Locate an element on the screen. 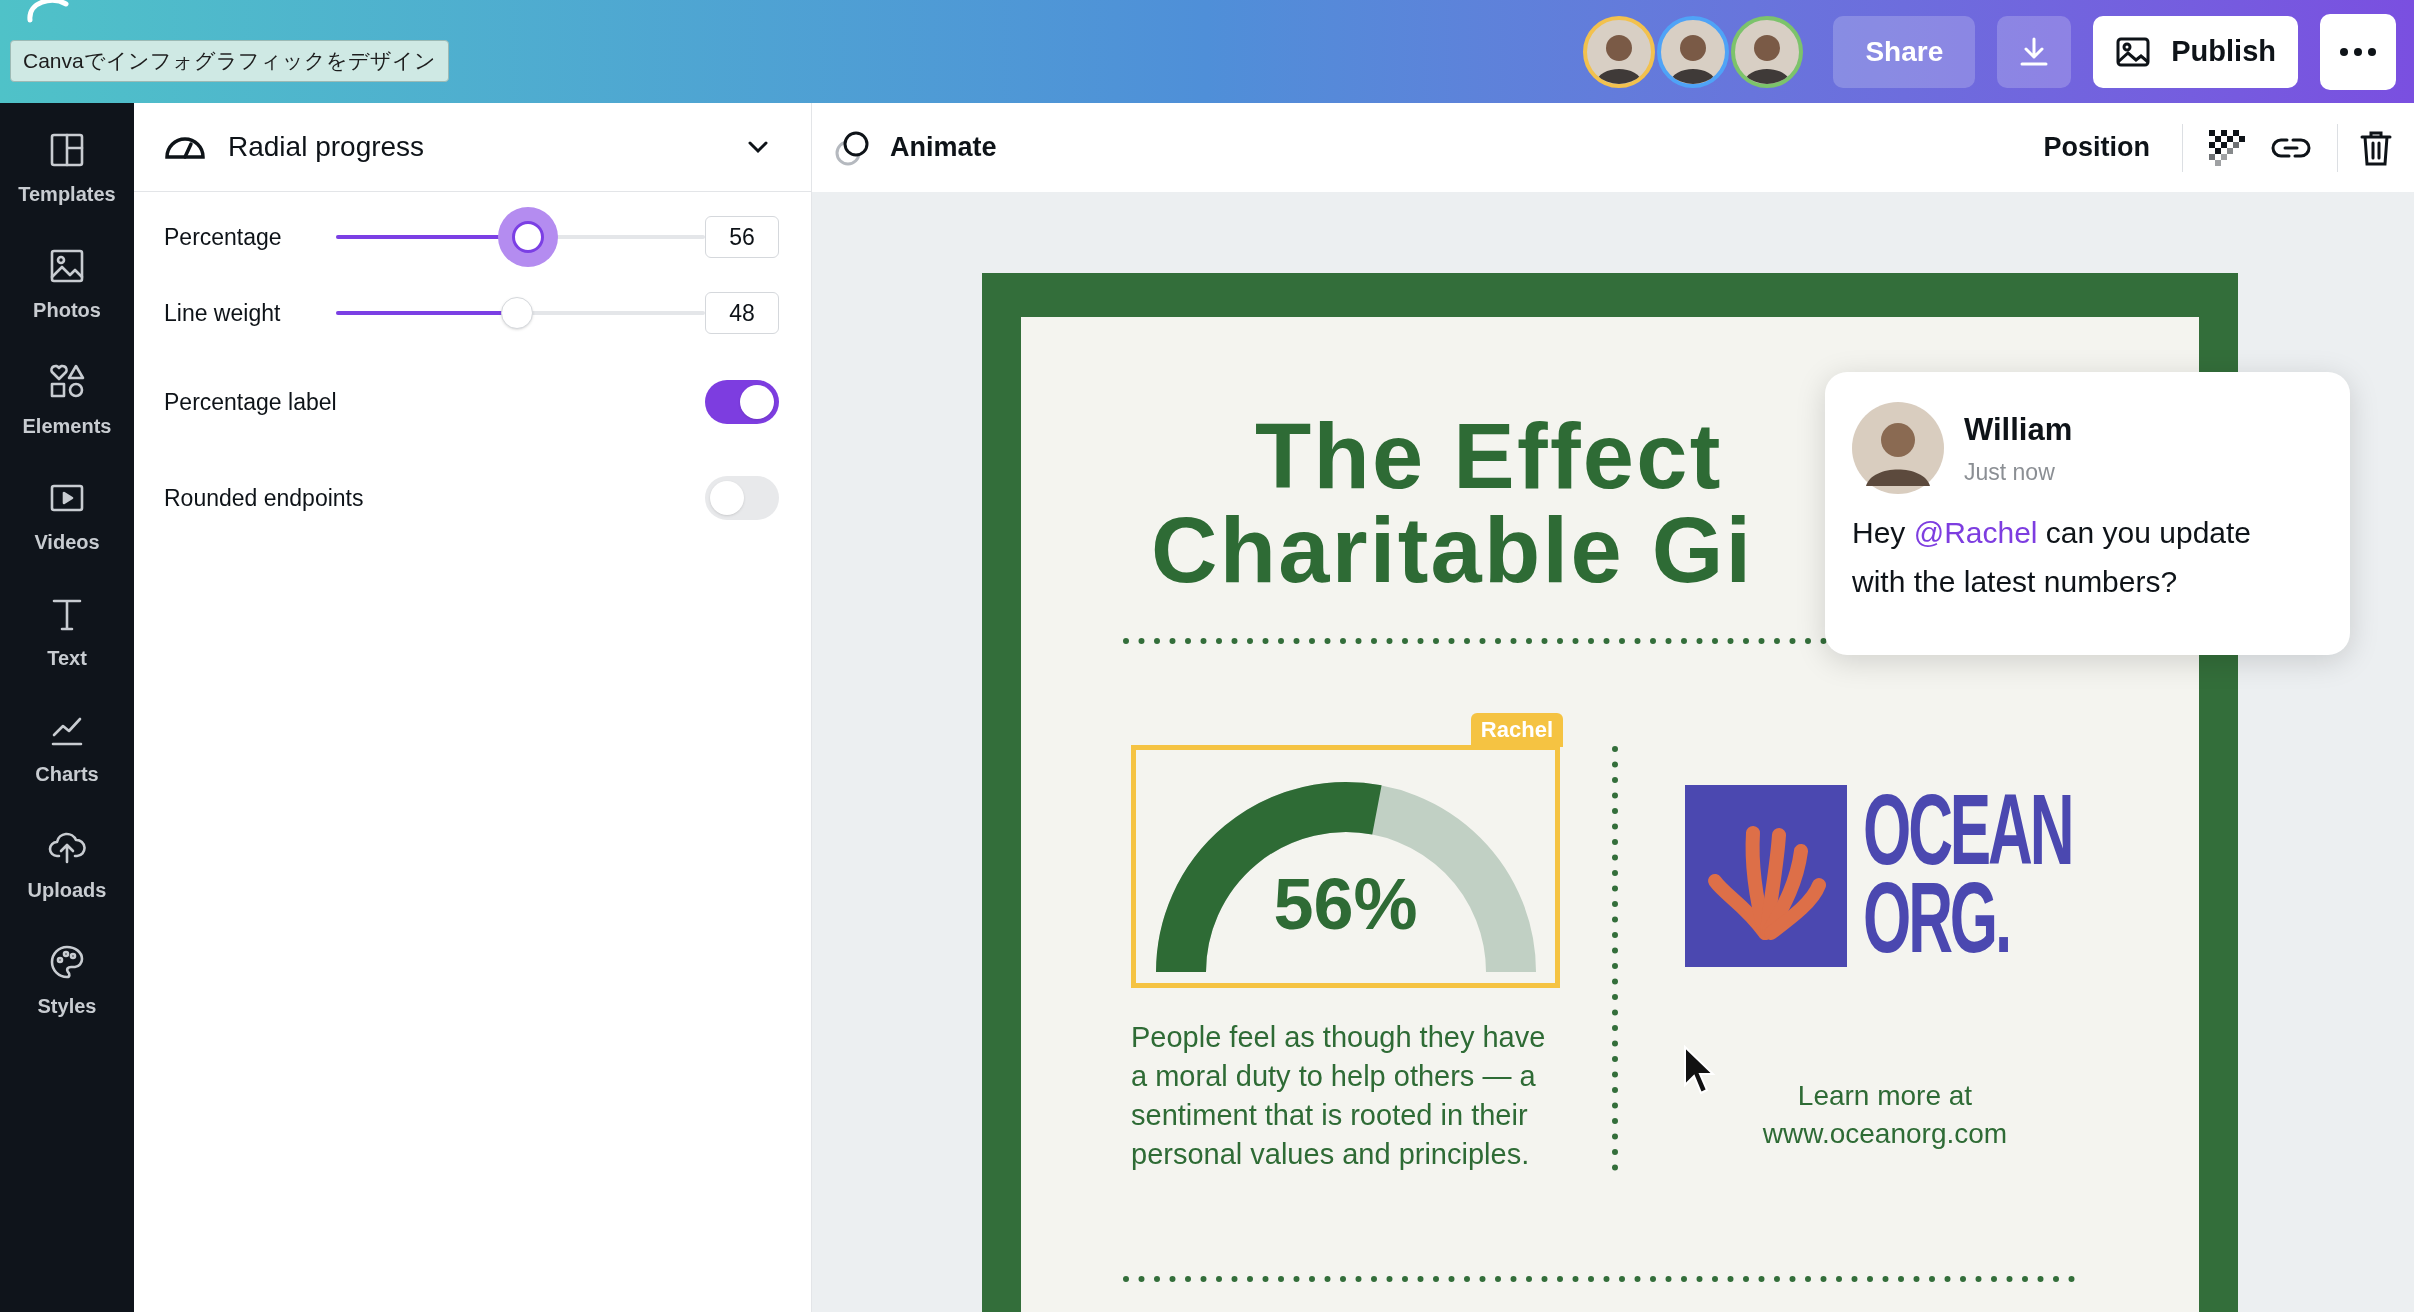 The height and width of the screenshot is (1312, 2414). side-rail-item: Elements is located at coordinates (67, 402).